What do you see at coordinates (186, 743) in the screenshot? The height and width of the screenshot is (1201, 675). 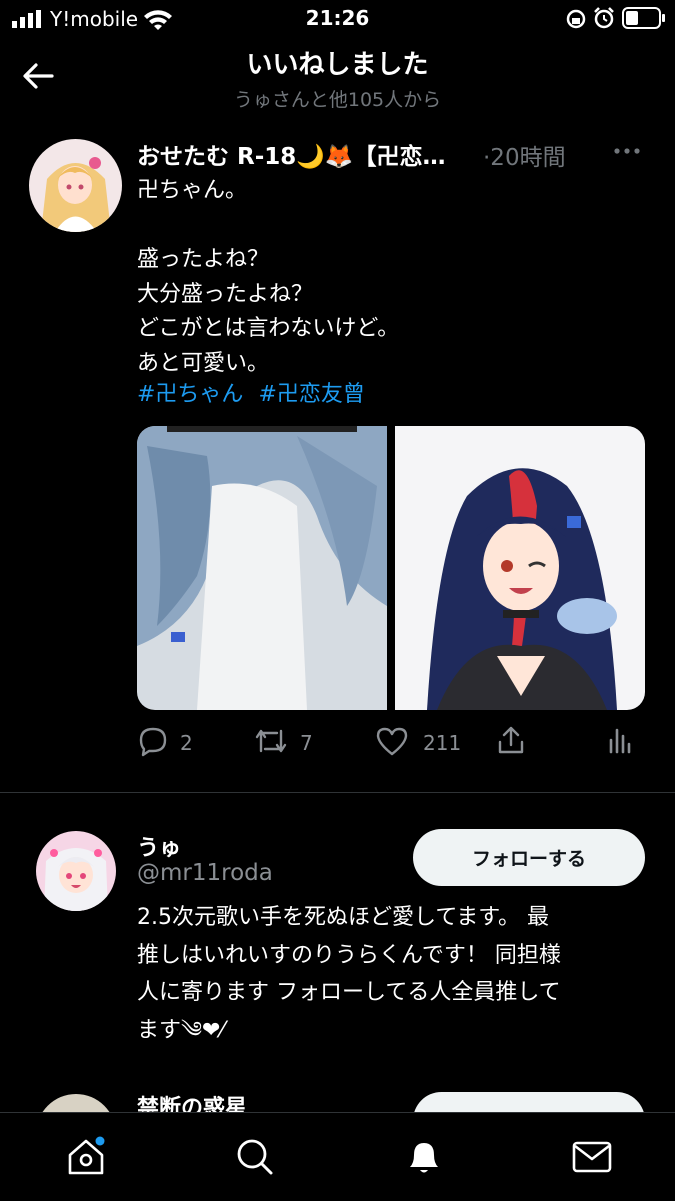 I see `reply-count: 2` at bounding box center [186, 743].